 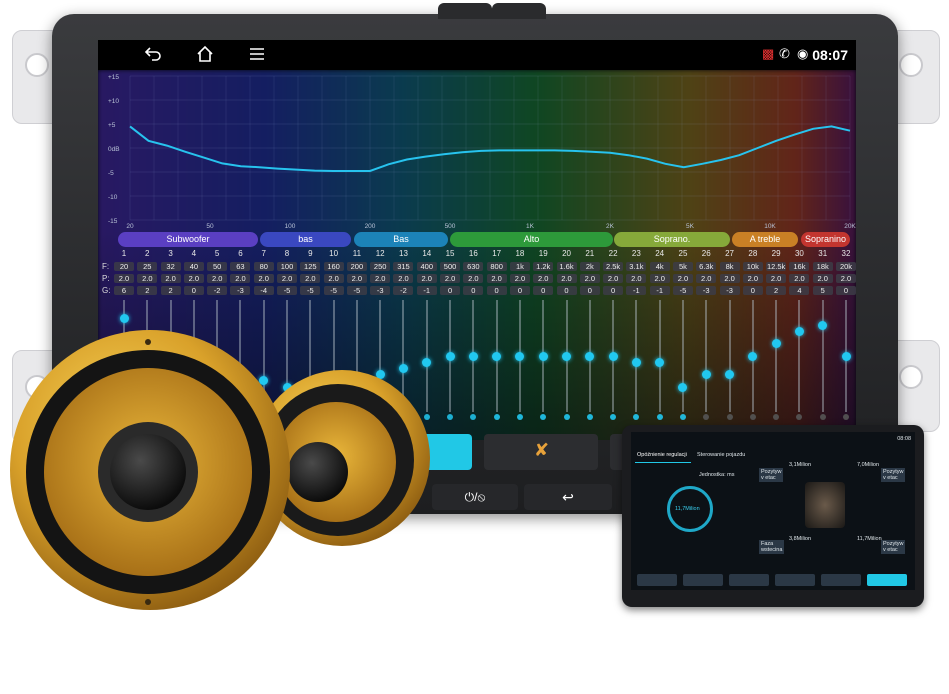 I want to click on channel-gains-value: 4, so click(x=799, y=290).